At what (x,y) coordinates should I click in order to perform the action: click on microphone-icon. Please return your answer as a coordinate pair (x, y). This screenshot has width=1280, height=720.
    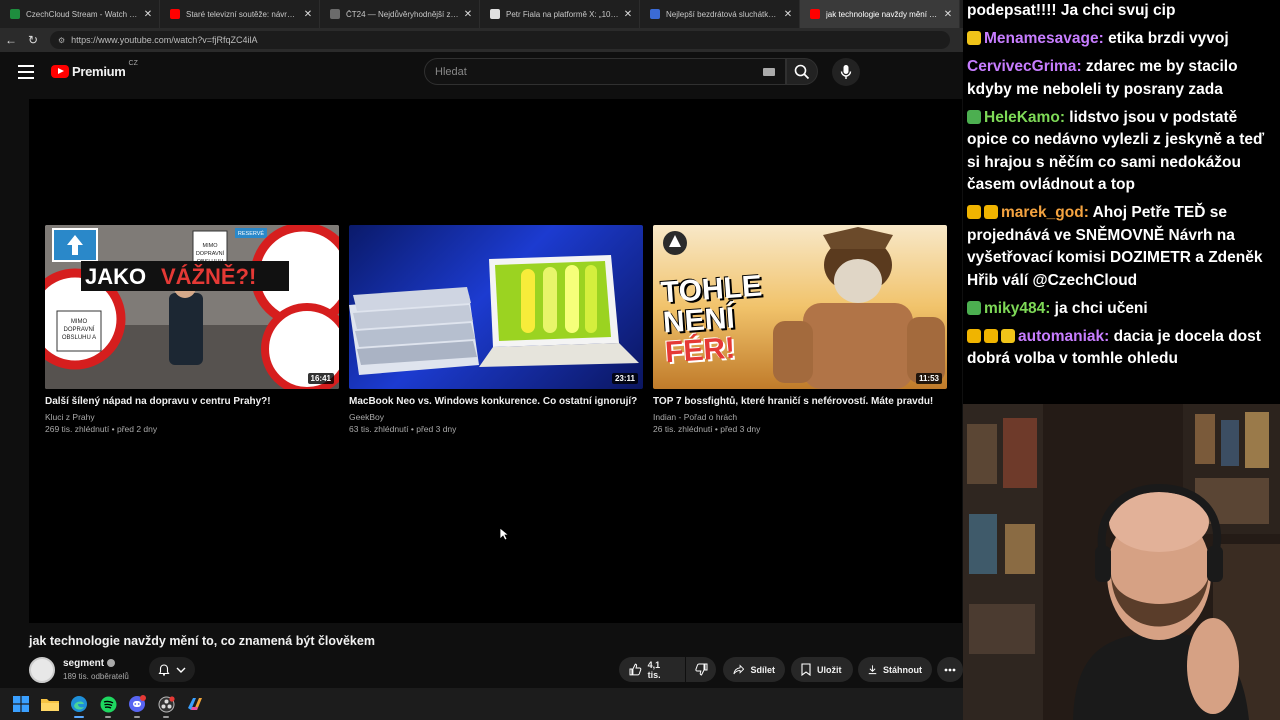
    Looking at the image, I should click on (846, 72).